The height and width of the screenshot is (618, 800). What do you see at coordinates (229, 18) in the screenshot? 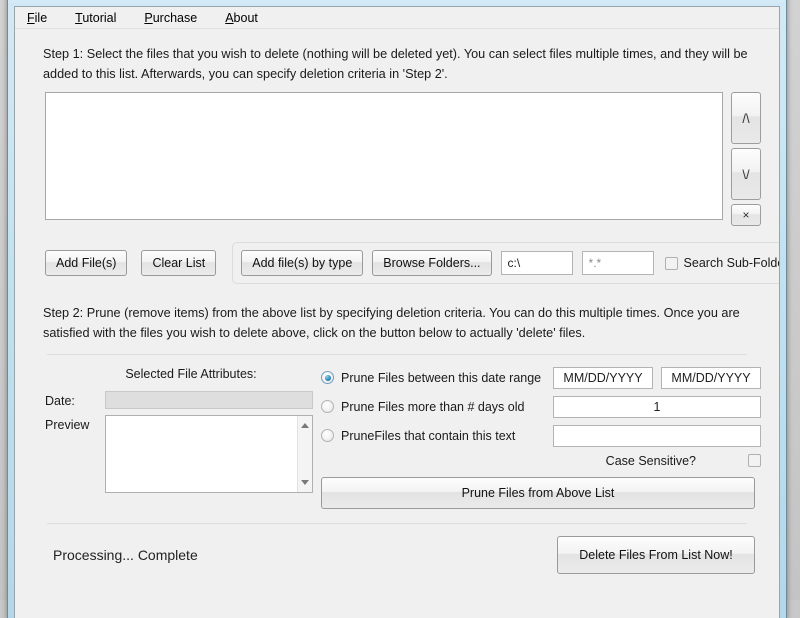
I see `menu-about-accel: A` at bounding box center [229, 18].